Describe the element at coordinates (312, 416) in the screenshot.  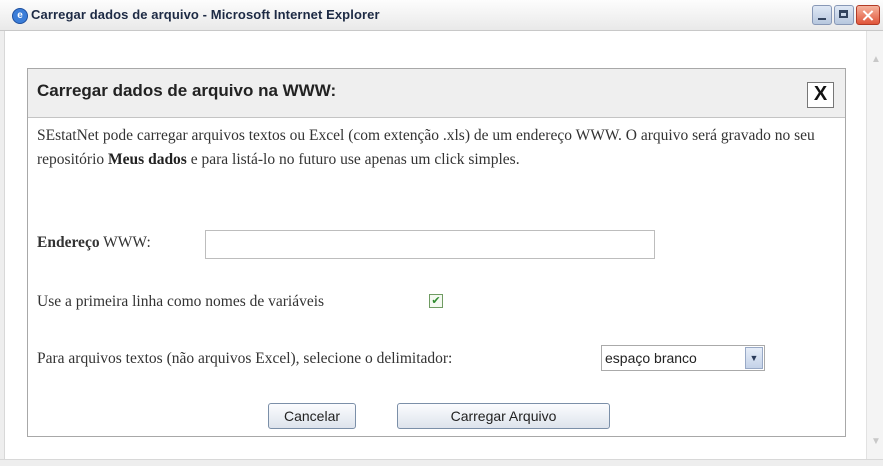
I see `cancel-button: Cancelar` at that location.